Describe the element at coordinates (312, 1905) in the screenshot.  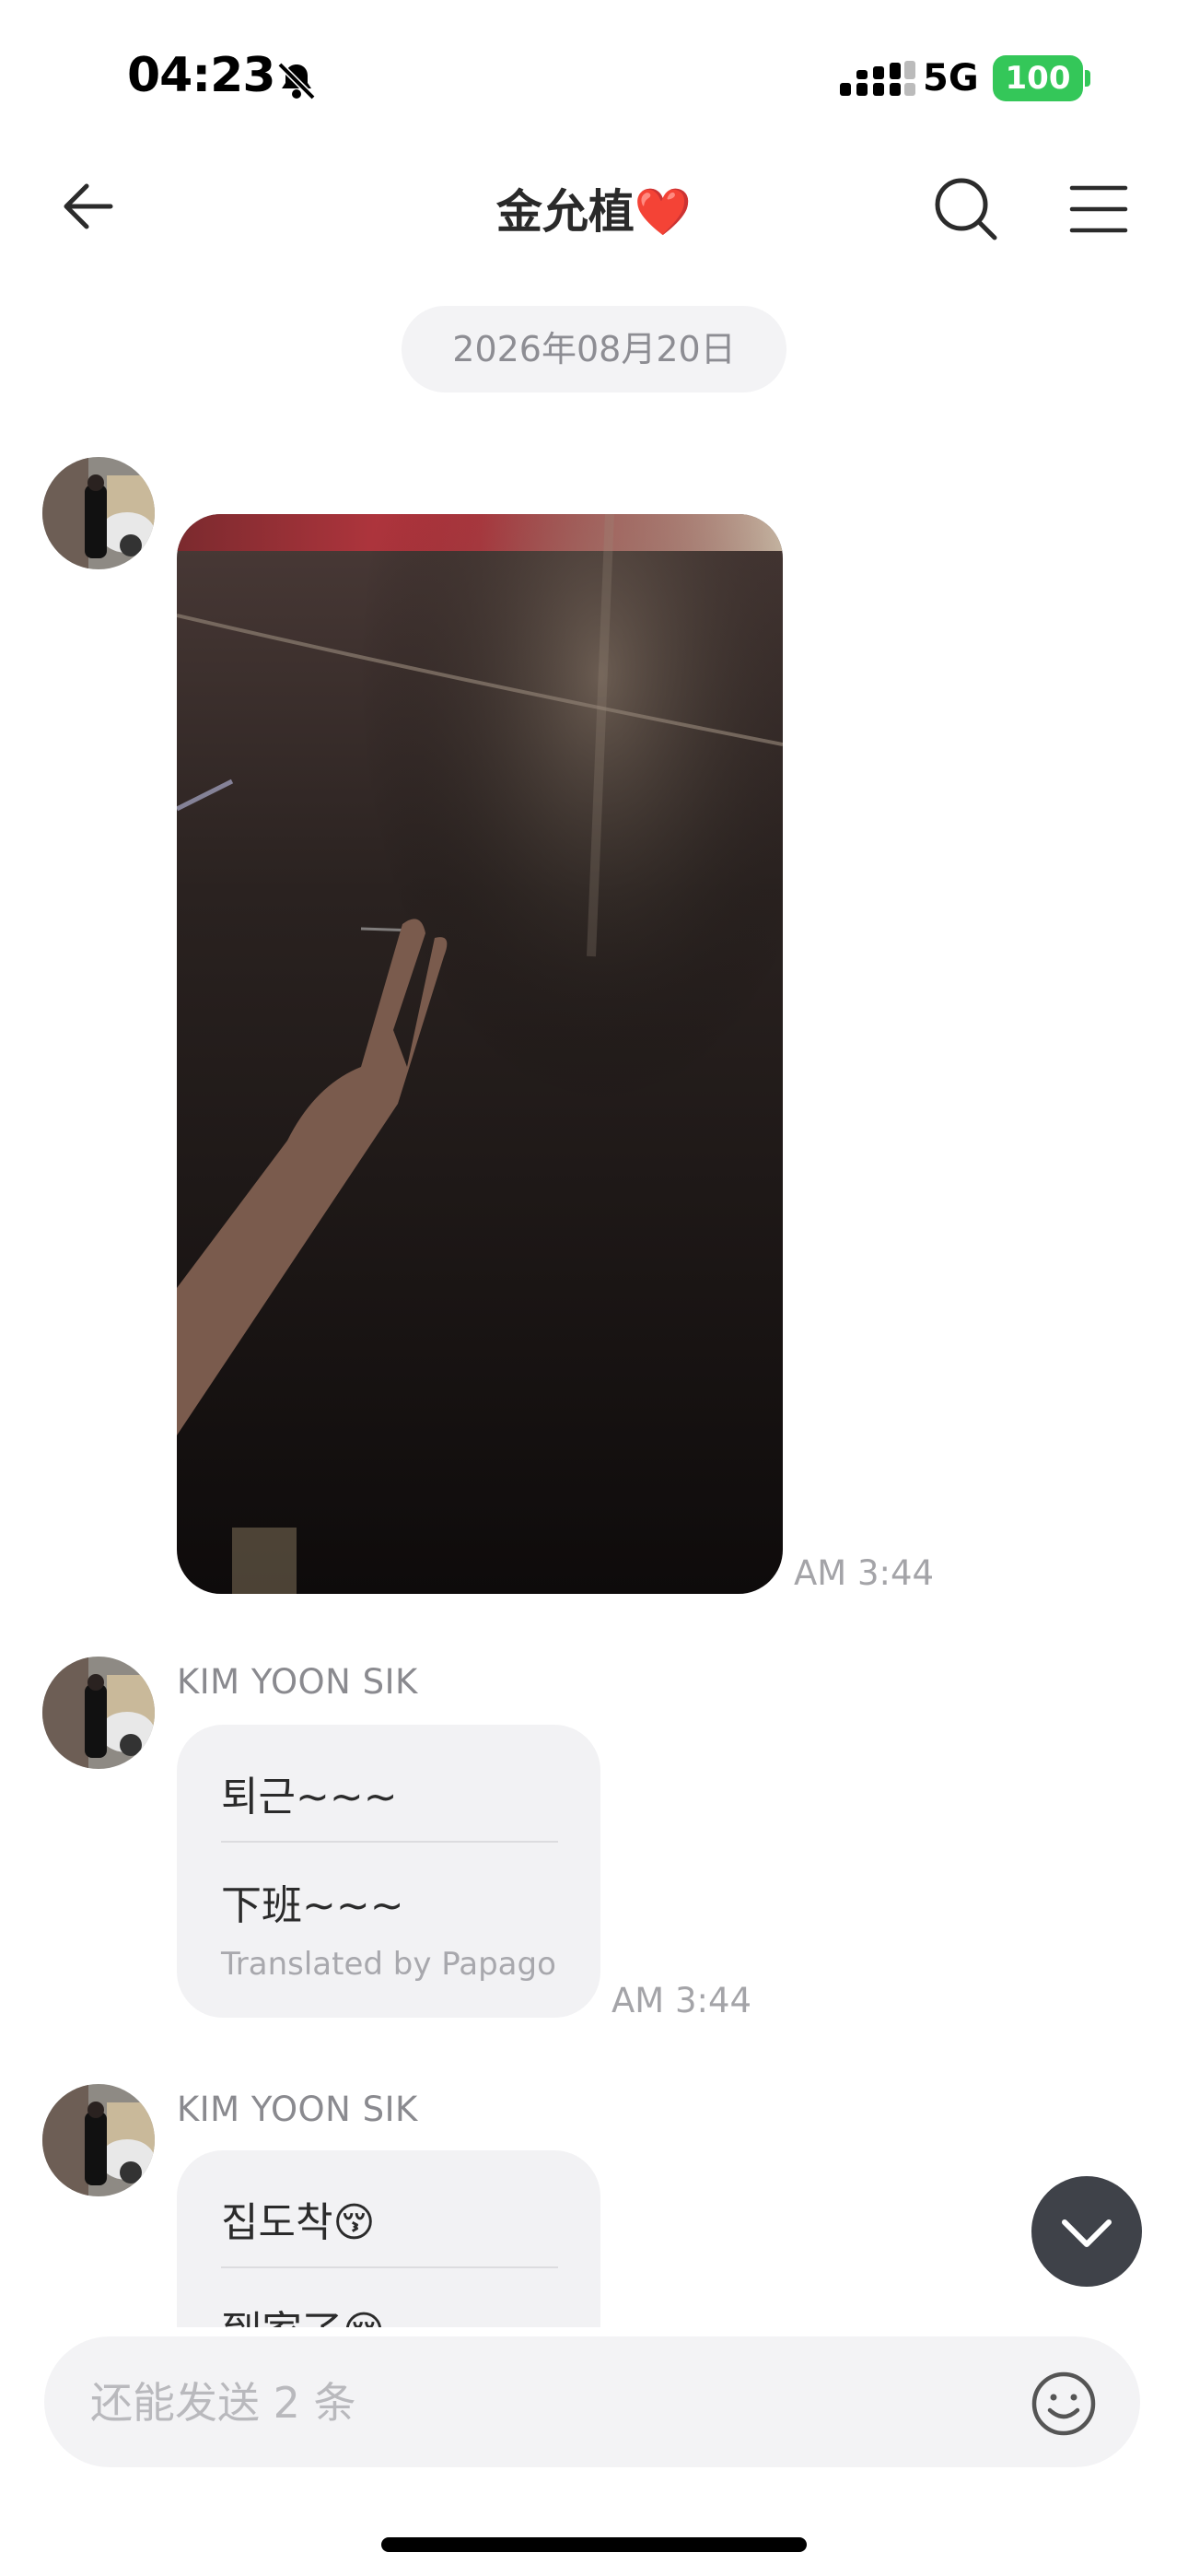
I see `translated-text: 下班~~~` at that location.